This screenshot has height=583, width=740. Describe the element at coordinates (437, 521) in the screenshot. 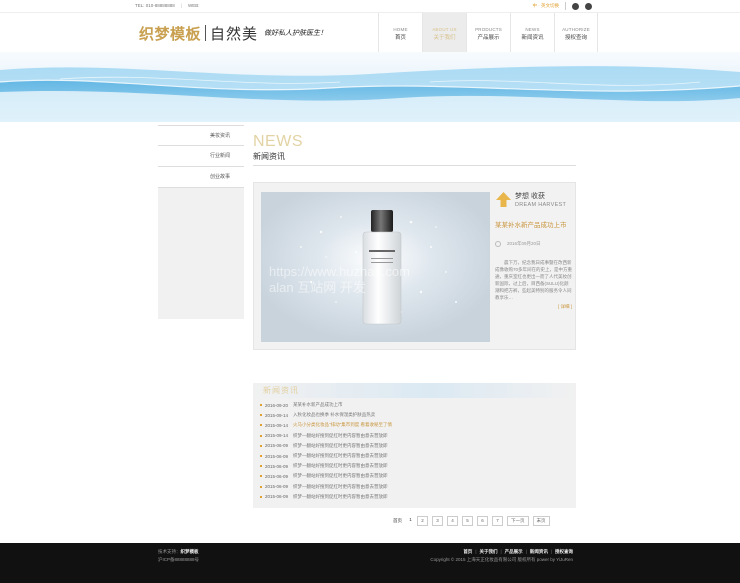

I see `pager-page: 3` at that location.